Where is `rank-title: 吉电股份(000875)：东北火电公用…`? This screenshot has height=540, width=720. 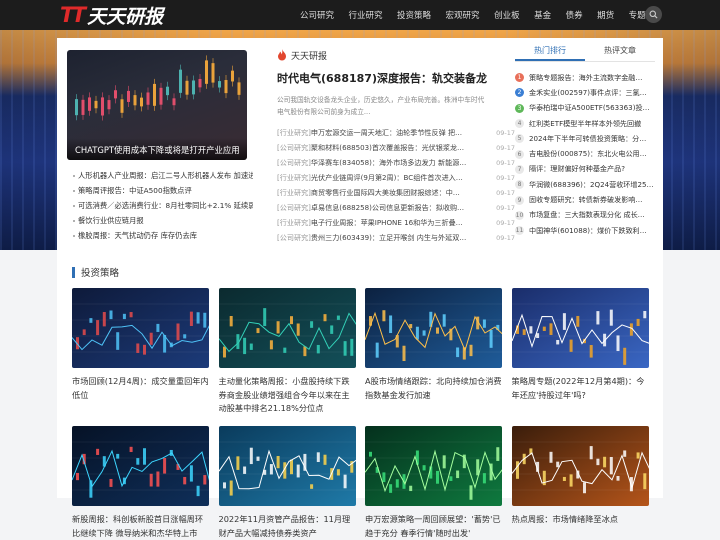
rank-title: 吉电股份(000875)：东北火电公用… is located at coordinates (591, 154).